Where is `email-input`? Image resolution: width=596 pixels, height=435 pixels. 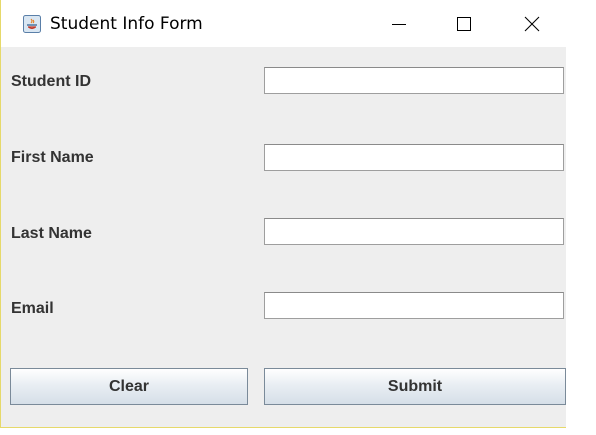
email-input is located at coordinates (414, 305).